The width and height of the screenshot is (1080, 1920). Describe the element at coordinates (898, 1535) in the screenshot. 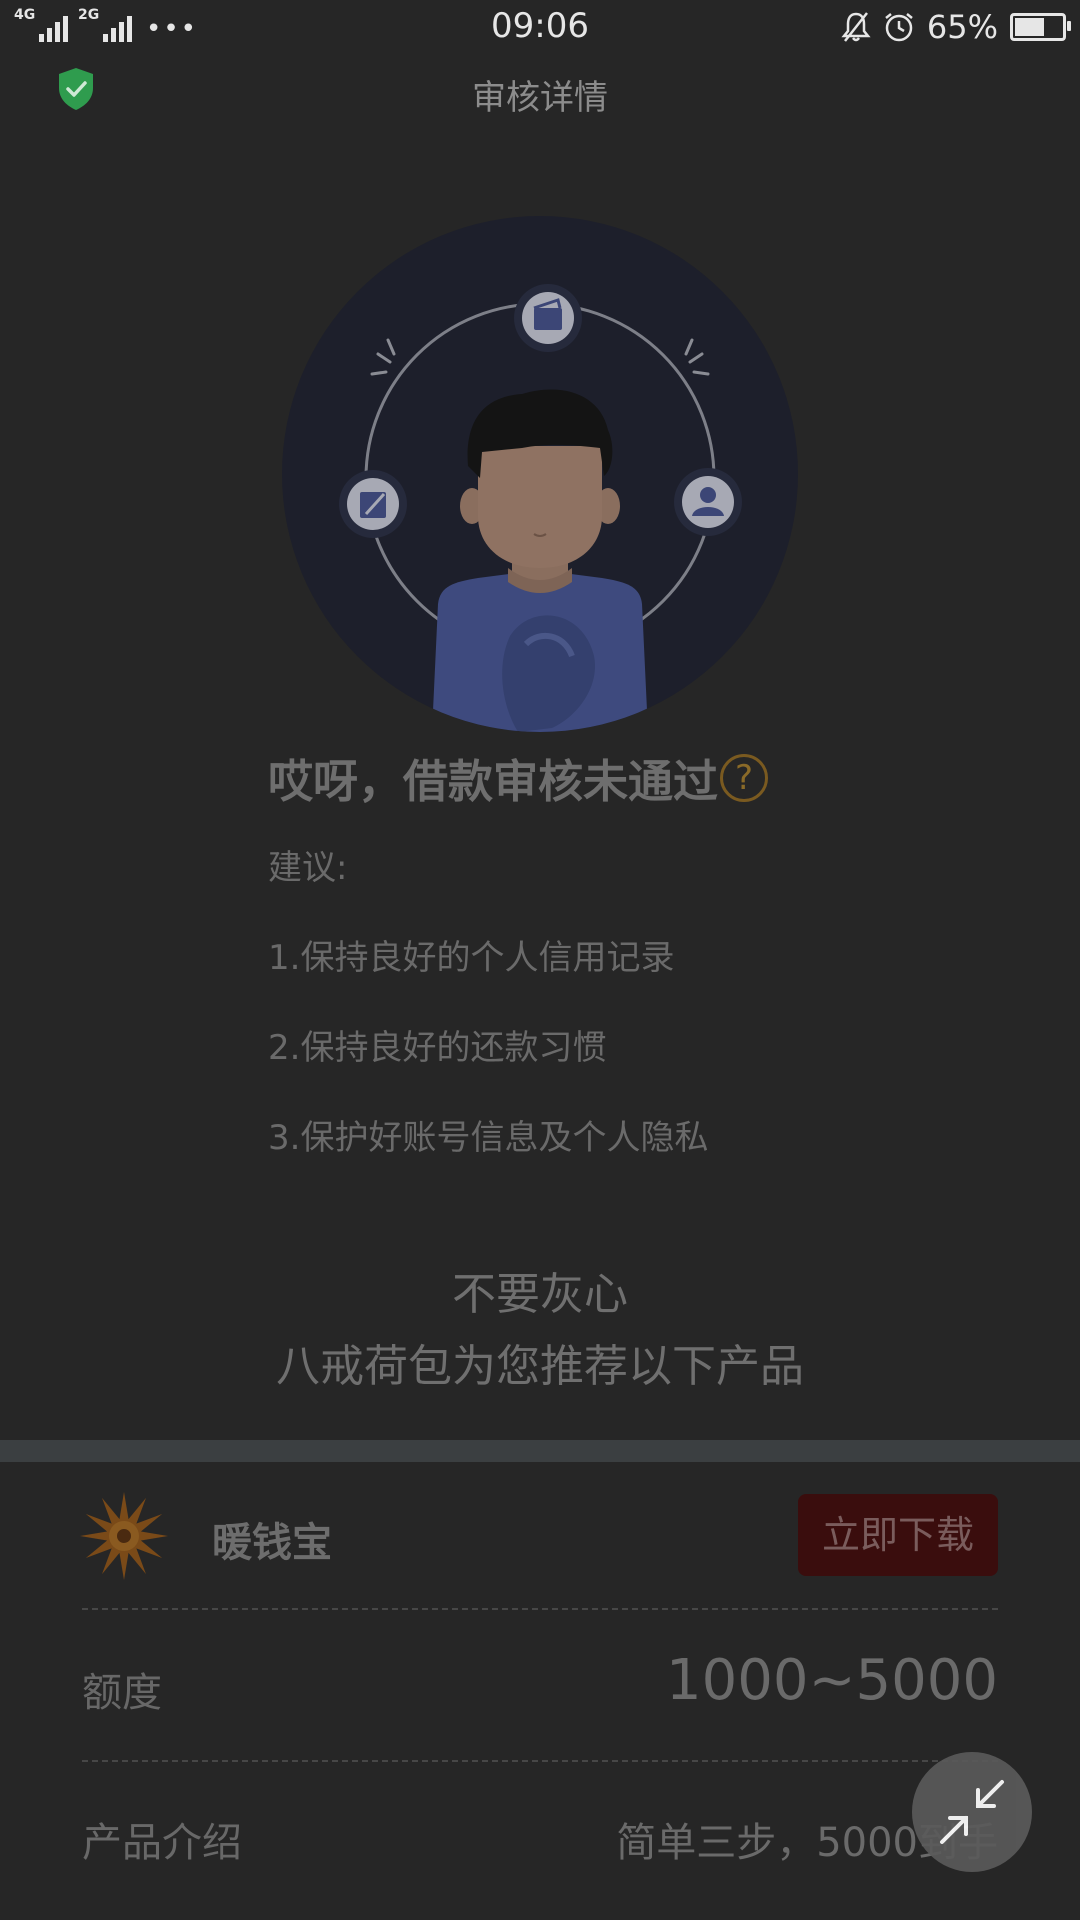

I see `download-button: 立即下载` at that location.